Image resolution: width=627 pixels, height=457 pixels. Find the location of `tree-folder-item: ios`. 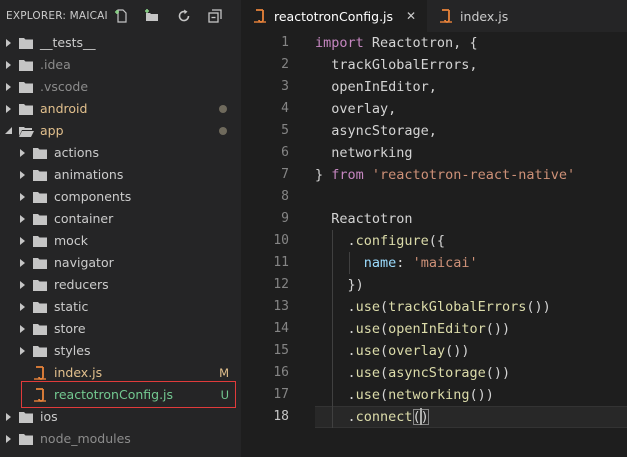

tree-folder-item: ios is located at coordinates (120, 417).